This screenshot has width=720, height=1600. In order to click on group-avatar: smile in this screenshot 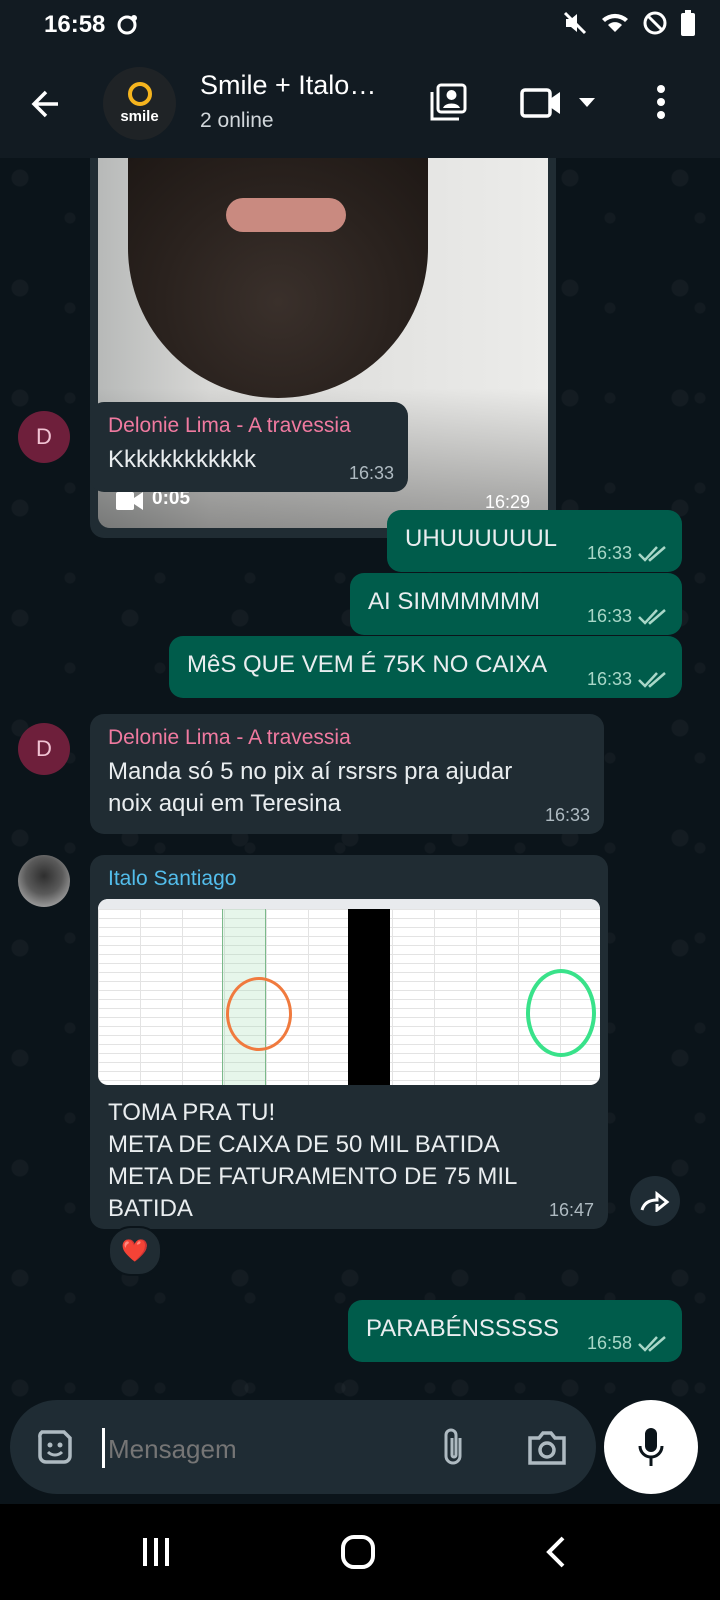, I will do `click(139, 103)`.